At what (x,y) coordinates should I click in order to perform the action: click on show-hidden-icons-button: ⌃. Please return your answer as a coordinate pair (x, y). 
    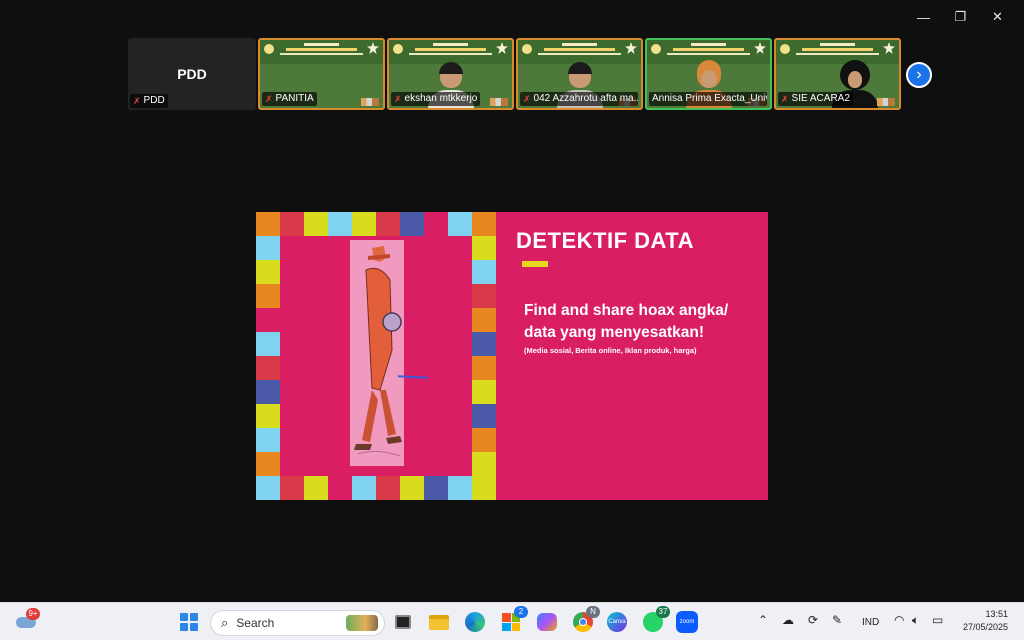
    Looking at the image, I should click on (763, 620).